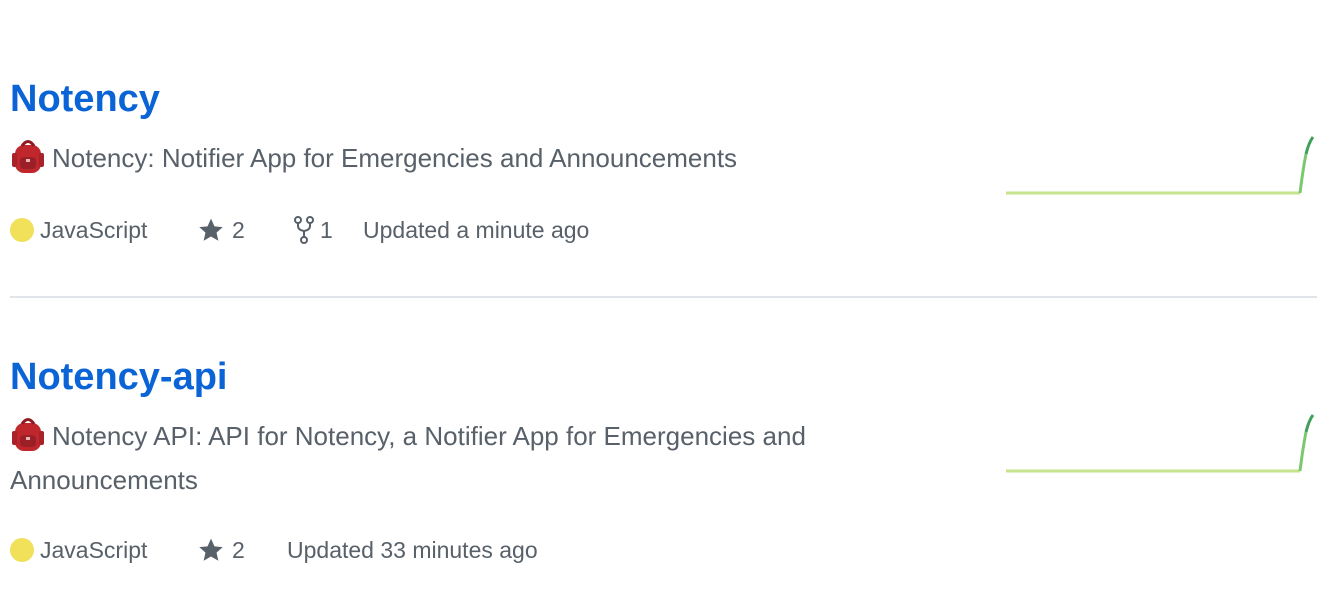  I want to click on repo-forks-link: 1, so click(313, 230).